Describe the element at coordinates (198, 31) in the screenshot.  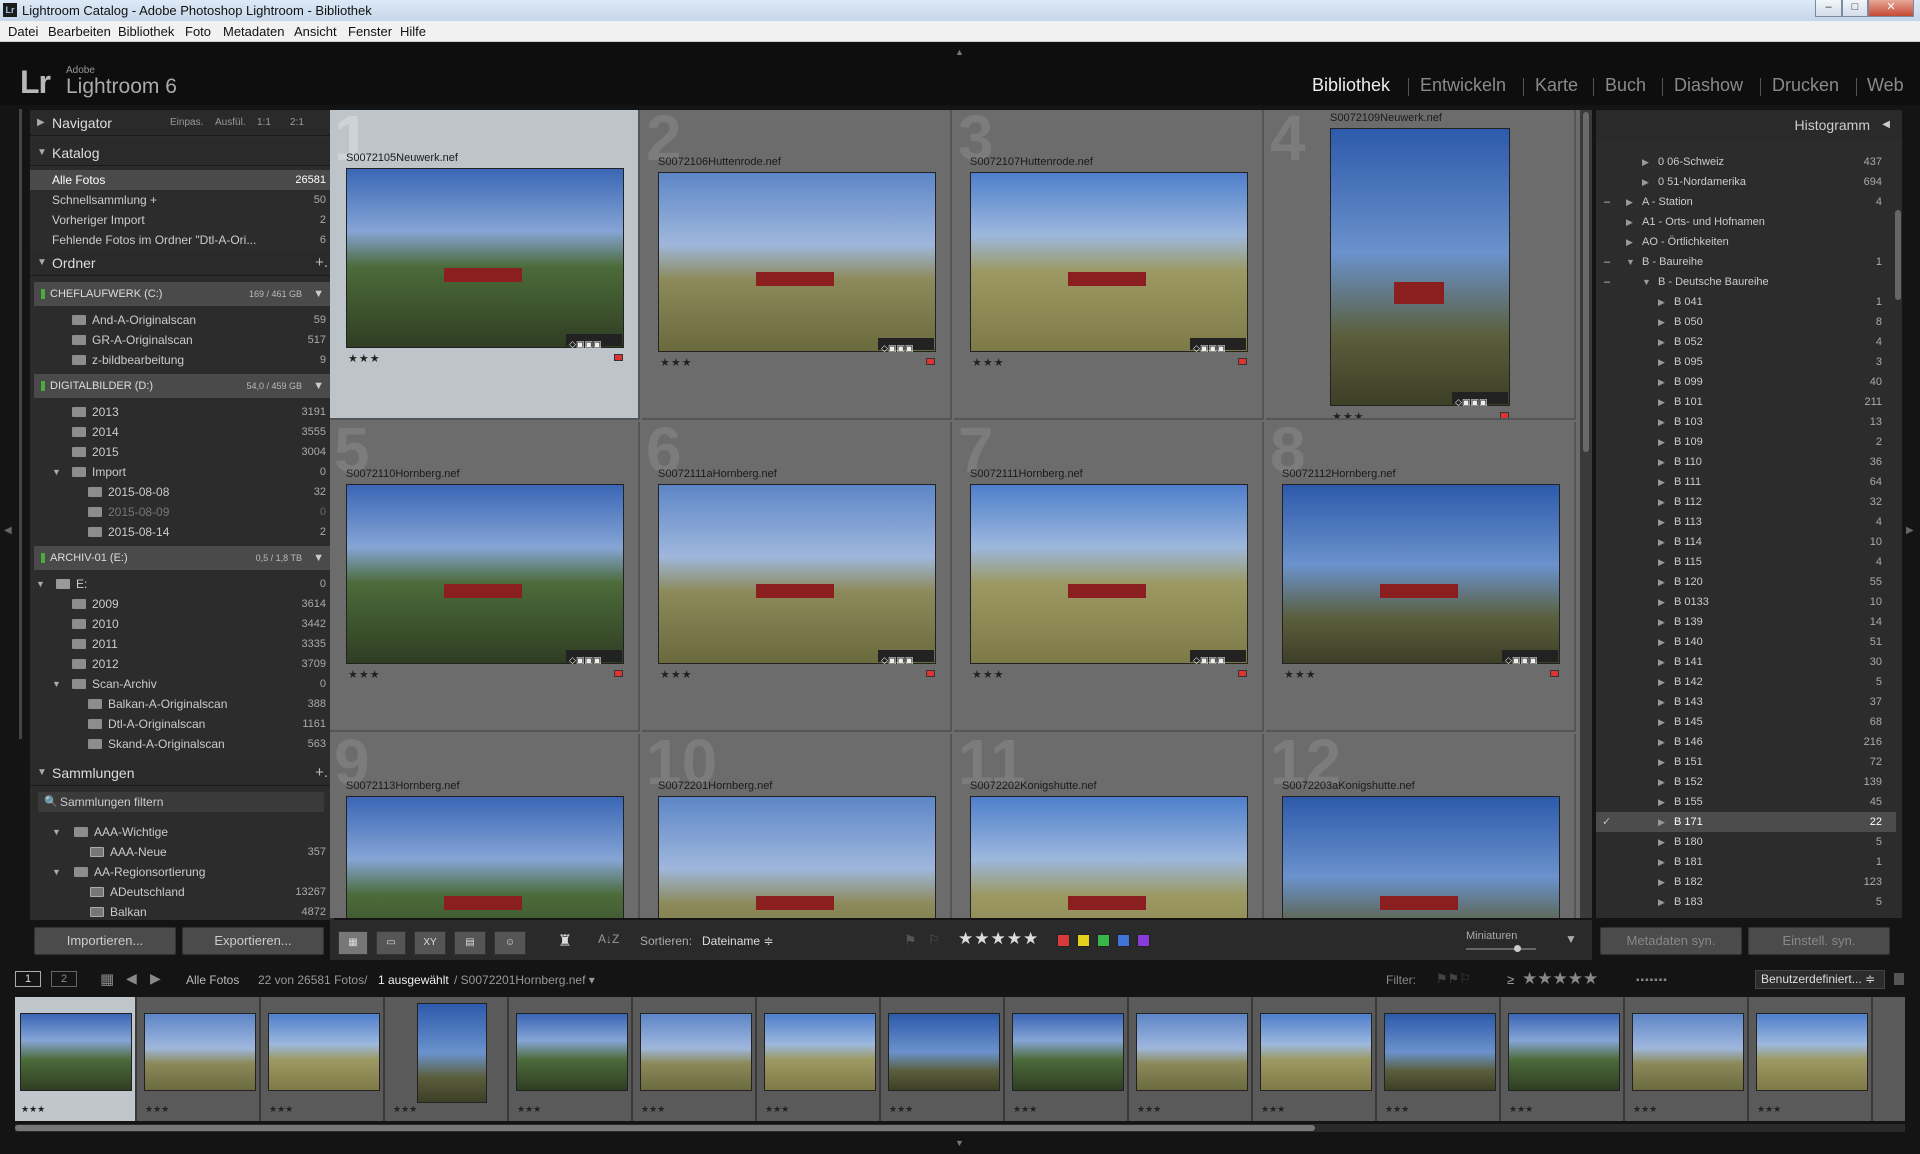
I see `menu-foto: Foto` at that location.